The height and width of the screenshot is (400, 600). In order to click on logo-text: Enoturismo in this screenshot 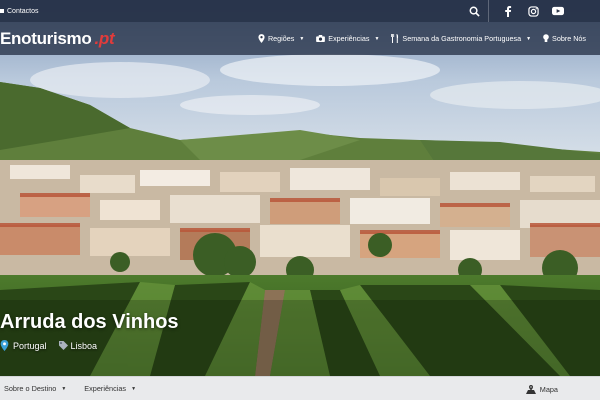, I will do `click(46, 38)`.